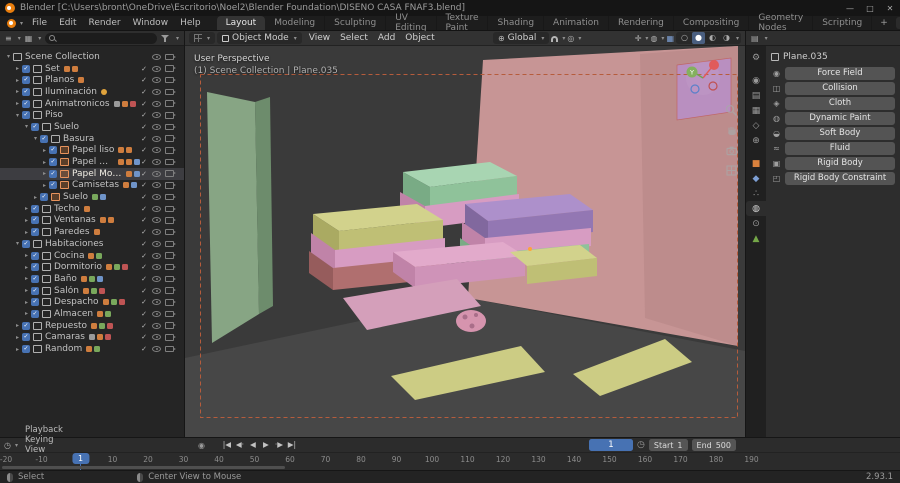  What do you see at coordinates (233, 217) in the screenshot?
I see `left-wall` at bounding box center [233, 217].